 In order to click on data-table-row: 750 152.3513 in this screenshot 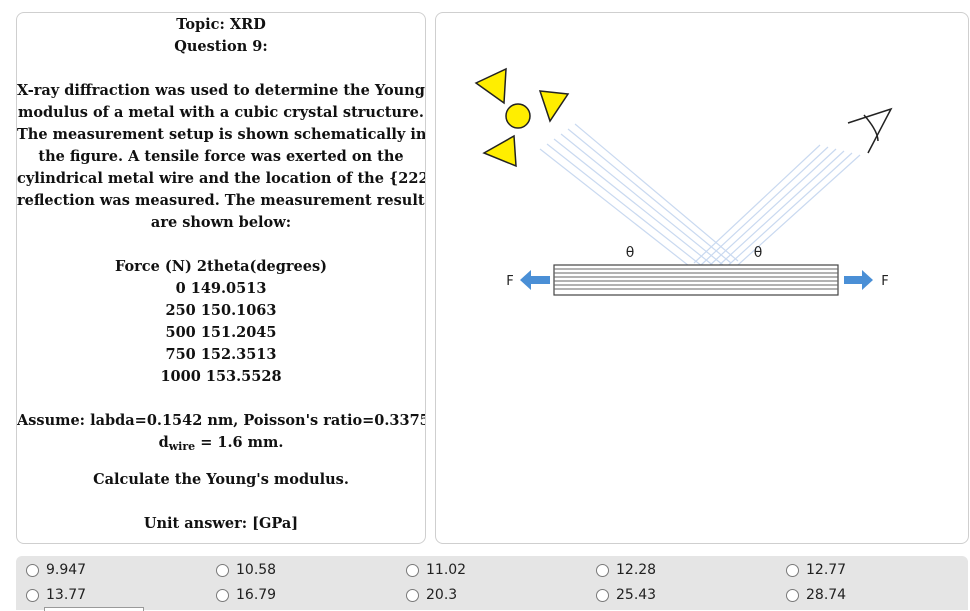, I will do `click(221, 354)`.